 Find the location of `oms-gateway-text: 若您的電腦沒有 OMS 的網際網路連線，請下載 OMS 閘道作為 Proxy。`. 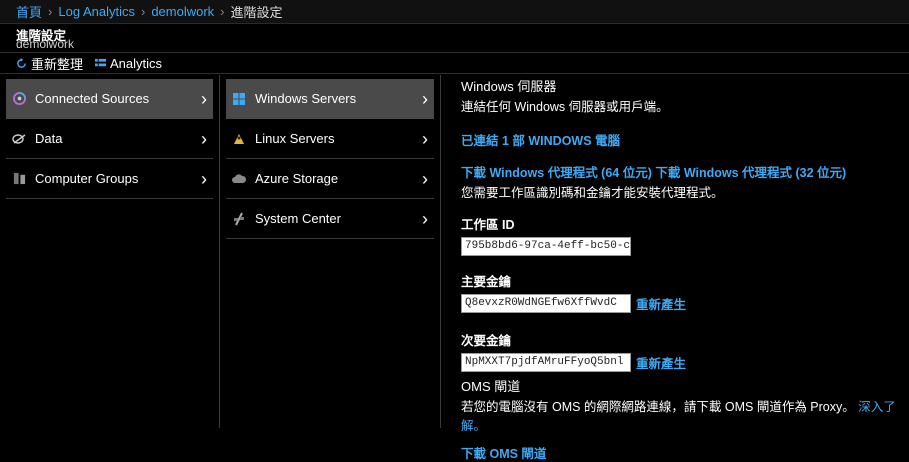

oms-gateway-text: 若您的電腦沒有 OMS 的網際網路連線，請下載 OMS 閘道作為 Proxy。 is located at coordinates (658, 407).